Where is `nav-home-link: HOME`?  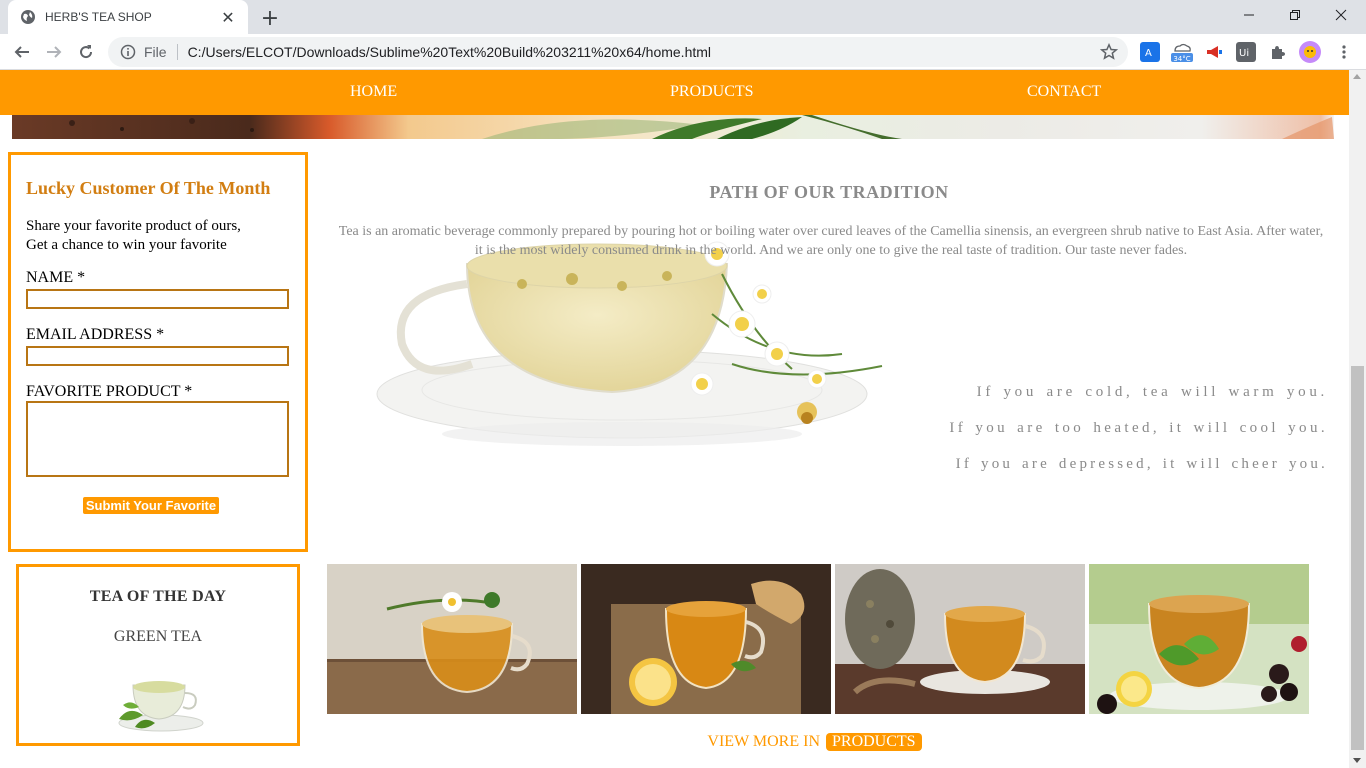 nav-home-link: HOME is located at coordinates (373, 92).